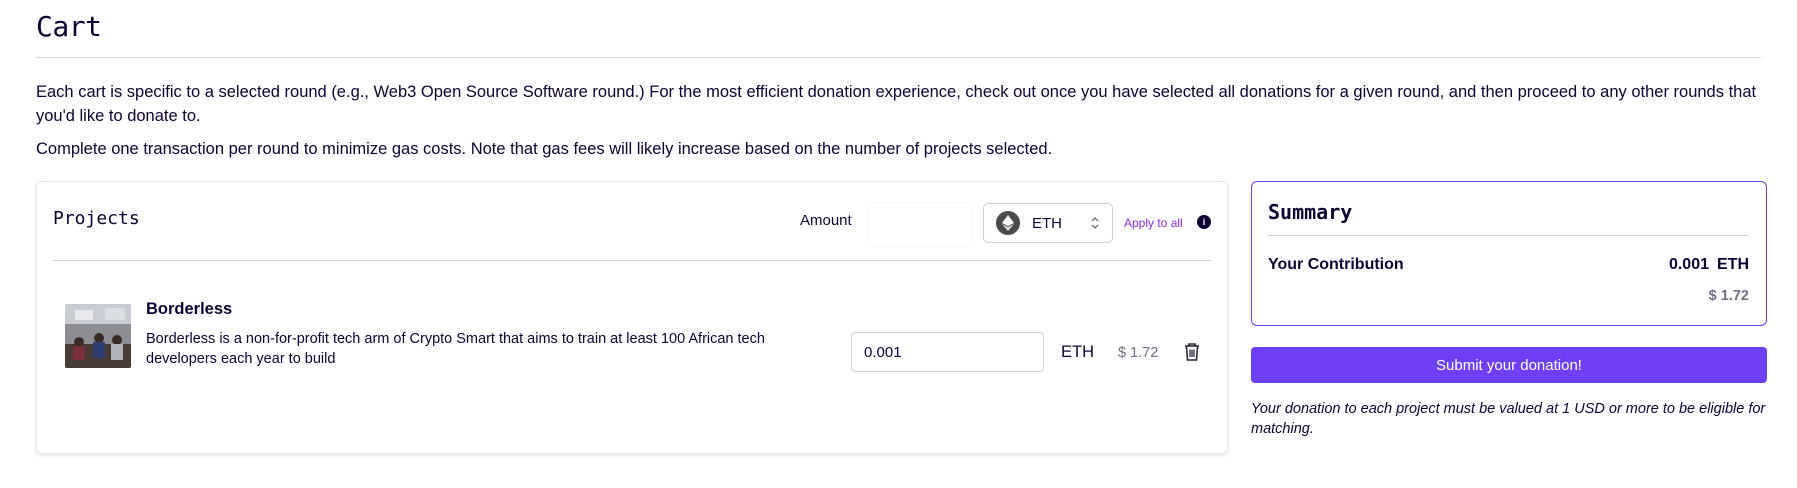  I want to click on summary-divider, so click(1508, 235).